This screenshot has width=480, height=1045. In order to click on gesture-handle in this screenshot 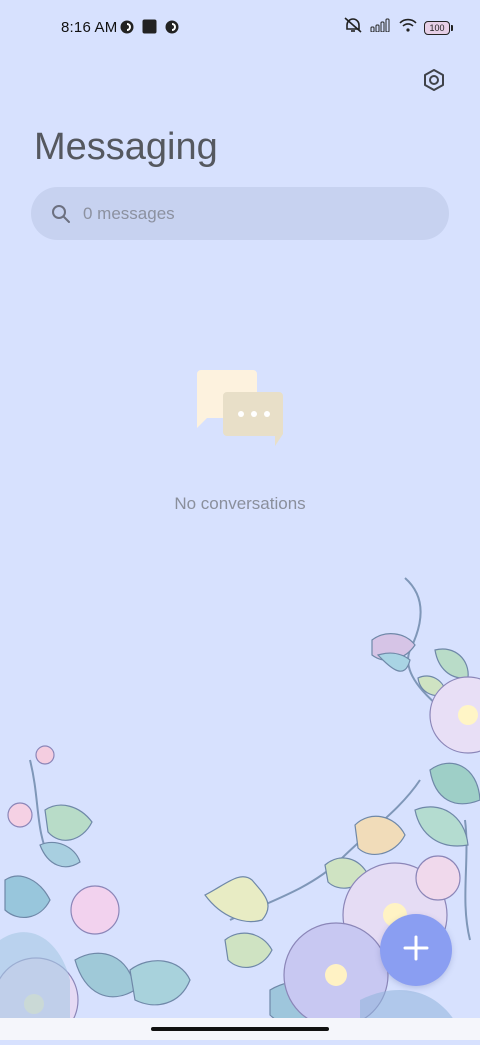, I will do `click(240, 1029)`.